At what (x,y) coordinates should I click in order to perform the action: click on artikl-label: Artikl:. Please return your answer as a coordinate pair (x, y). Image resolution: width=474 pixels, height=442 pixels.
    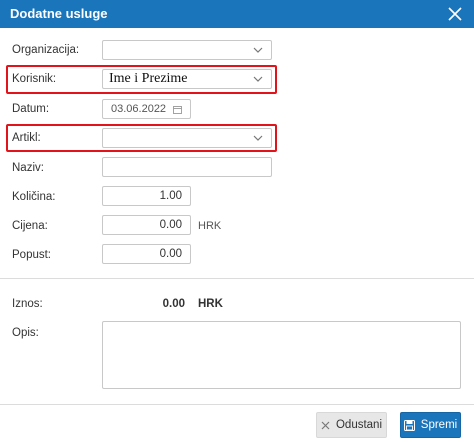
    Looking at the image, I should click on (26, 138).